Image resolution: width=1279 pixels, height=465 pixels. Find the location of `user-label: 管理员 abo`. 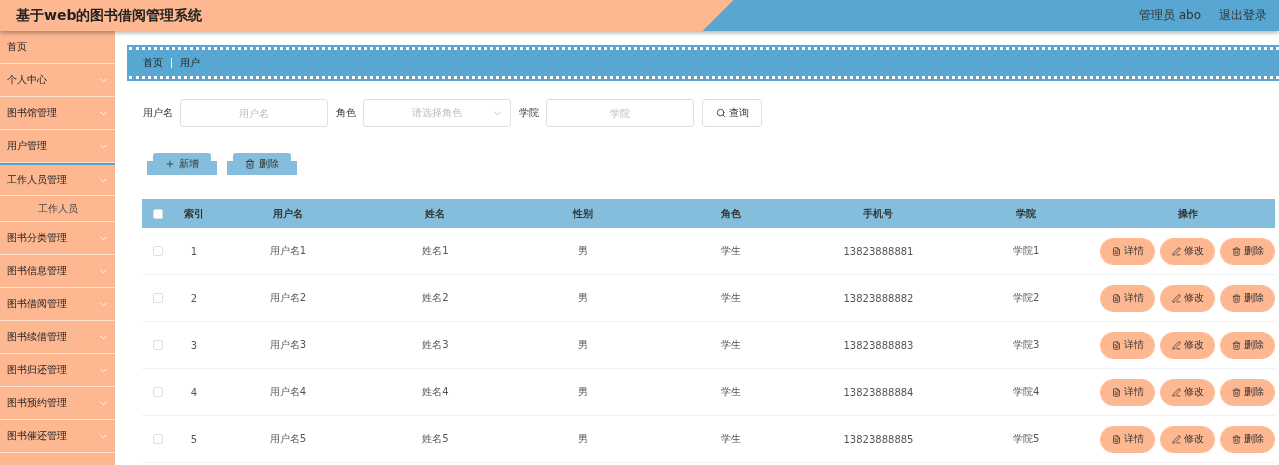

user-label: 管理员 abo is located at coordinates (1169, 15).